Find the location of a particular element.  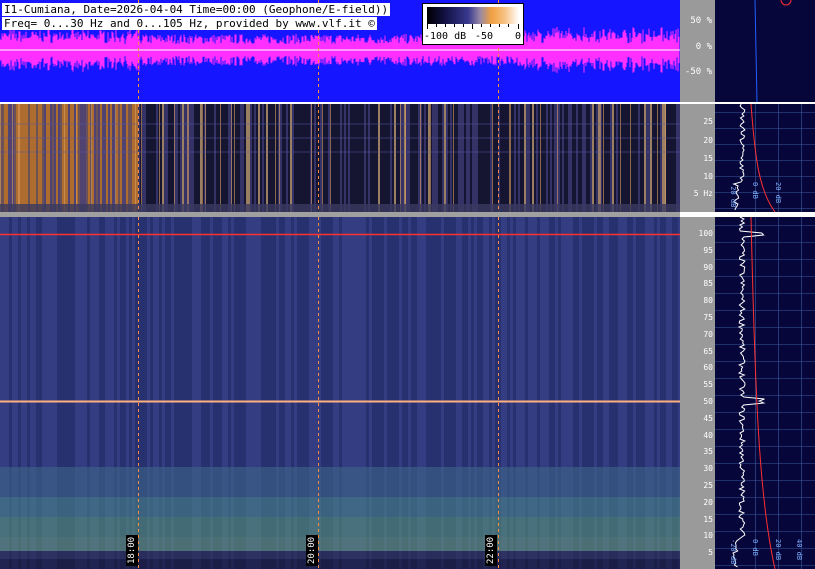

frequency-tick-label: 5 Hz is located at coordinates (703, 193).